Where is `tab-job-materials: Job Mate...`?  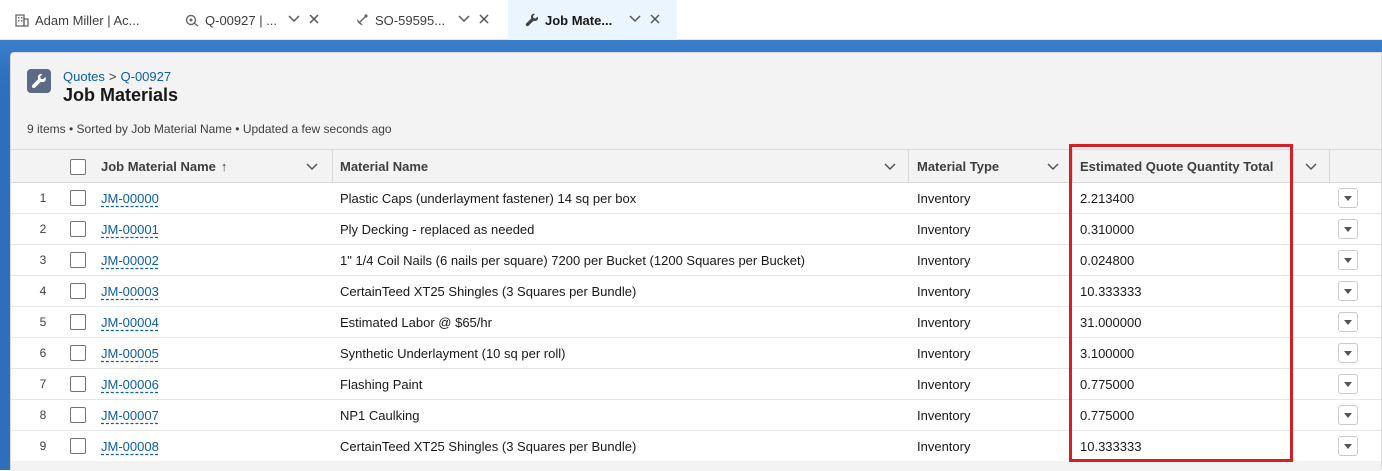 tab-job-materials: Job Mate... is located at coordinates (592, 20).